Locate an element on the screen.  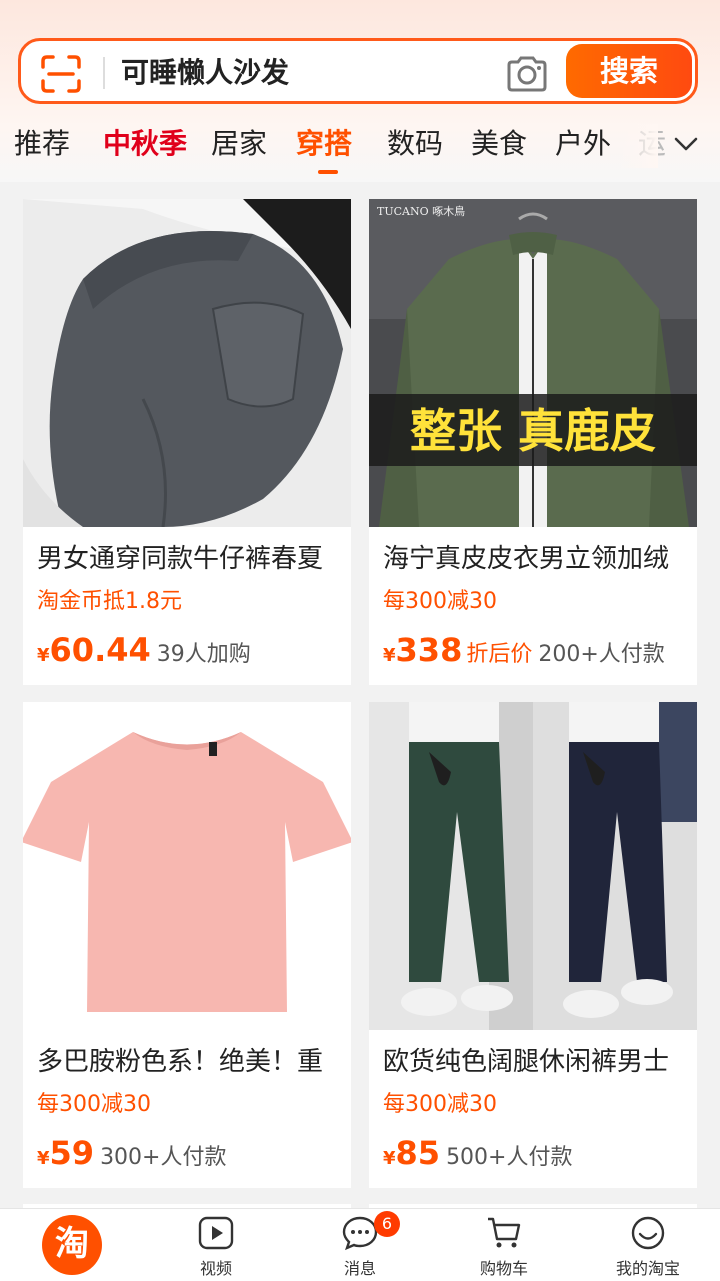
nav-home: 淘 is located at coordinates (72, 1245).